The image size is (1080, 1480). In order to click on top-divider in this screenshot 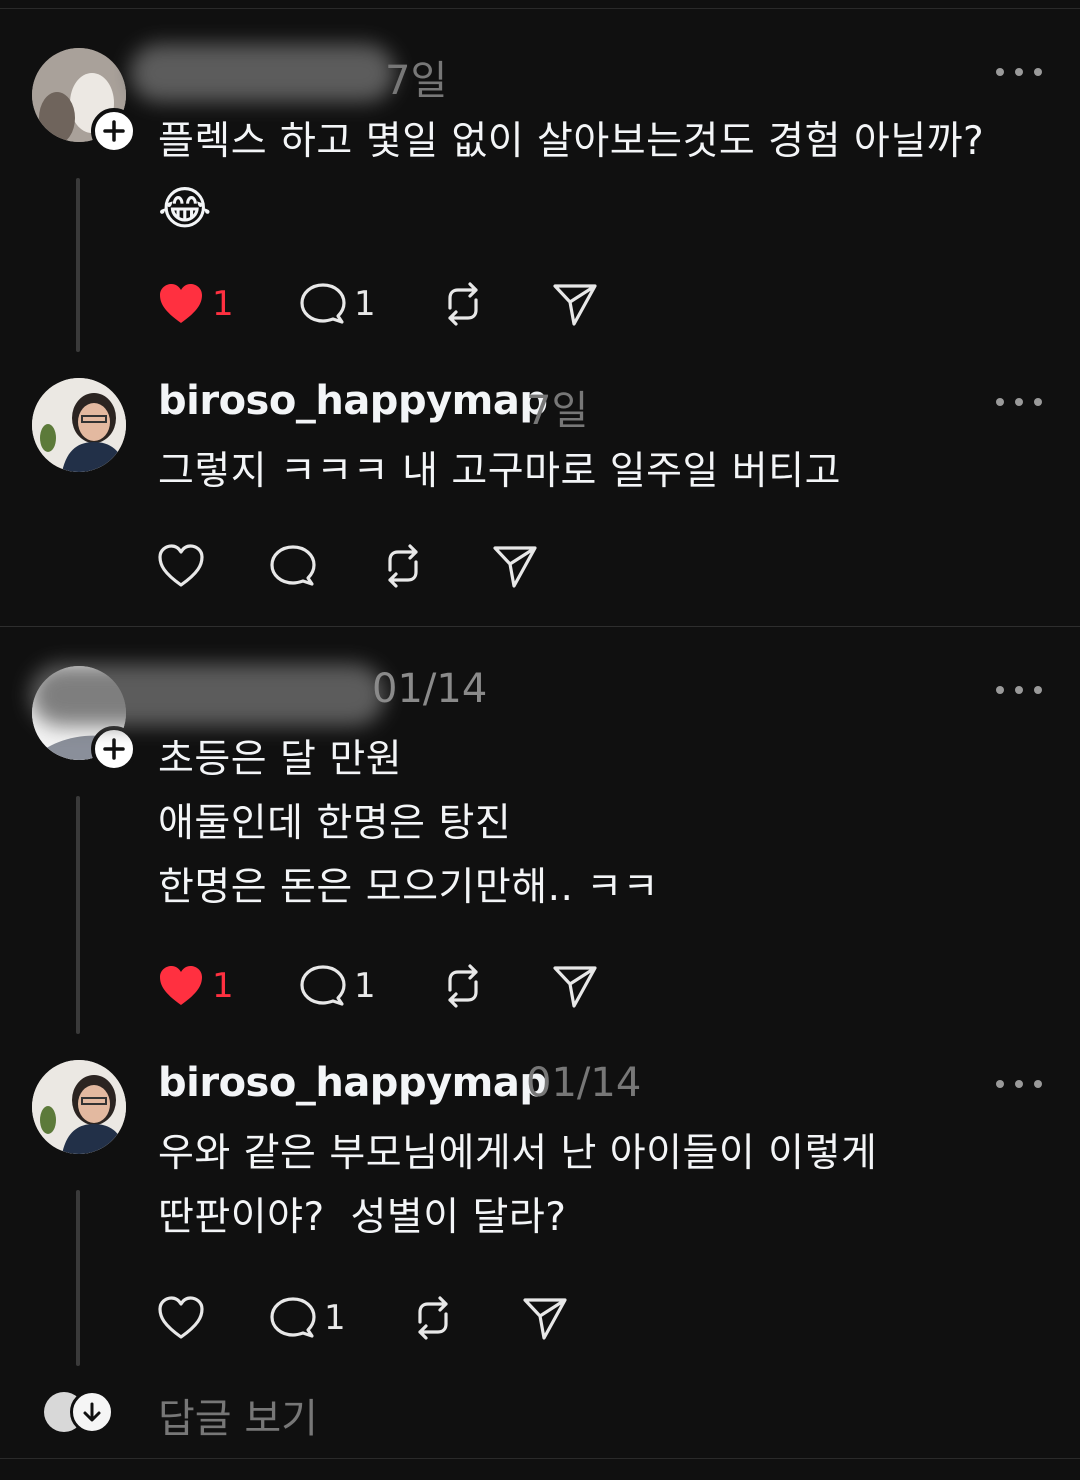, I will do `click(540, 8)`.